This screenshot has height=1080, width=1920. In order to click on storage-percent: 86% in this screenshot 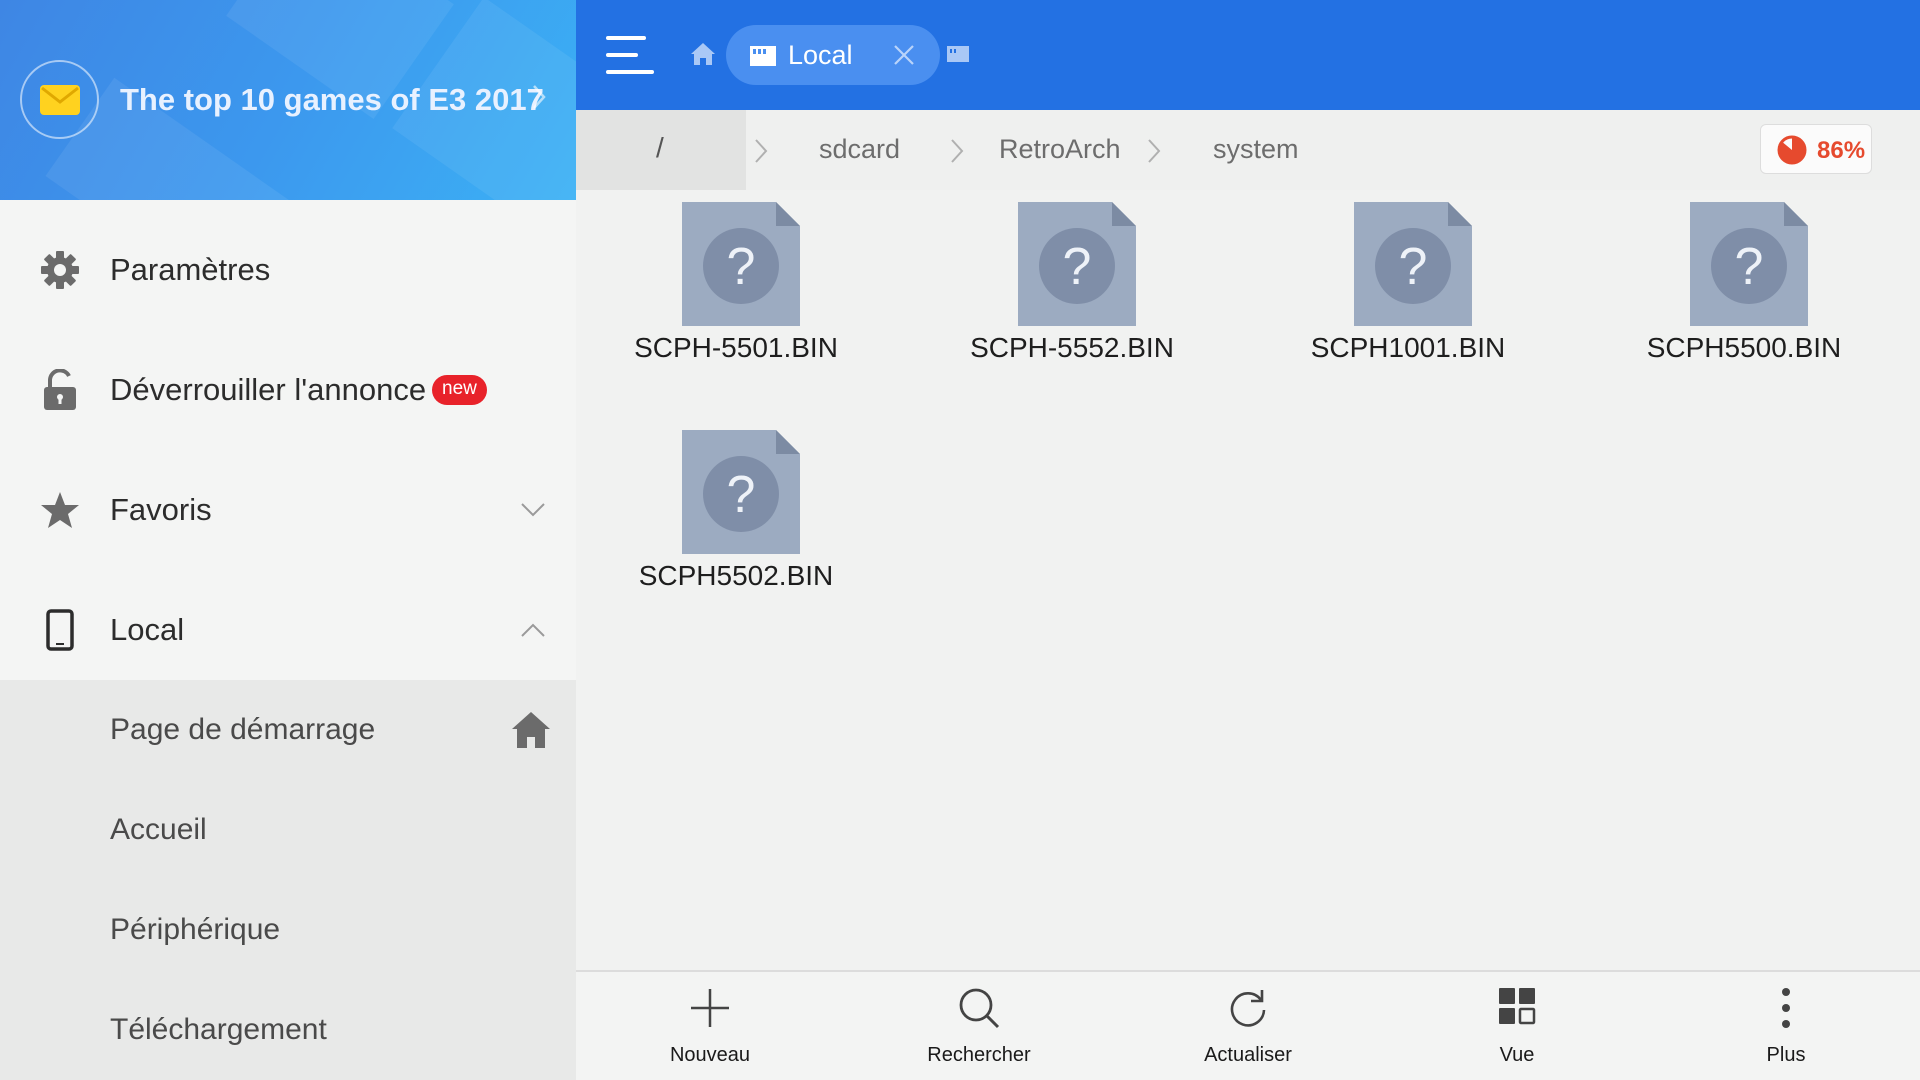, I will do `click(1841, 150)`.